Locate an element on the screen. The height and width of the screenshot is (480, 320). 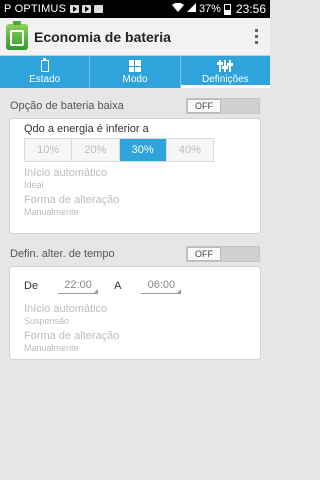
battery-percent: 37% is located at coordinates (209, 9).